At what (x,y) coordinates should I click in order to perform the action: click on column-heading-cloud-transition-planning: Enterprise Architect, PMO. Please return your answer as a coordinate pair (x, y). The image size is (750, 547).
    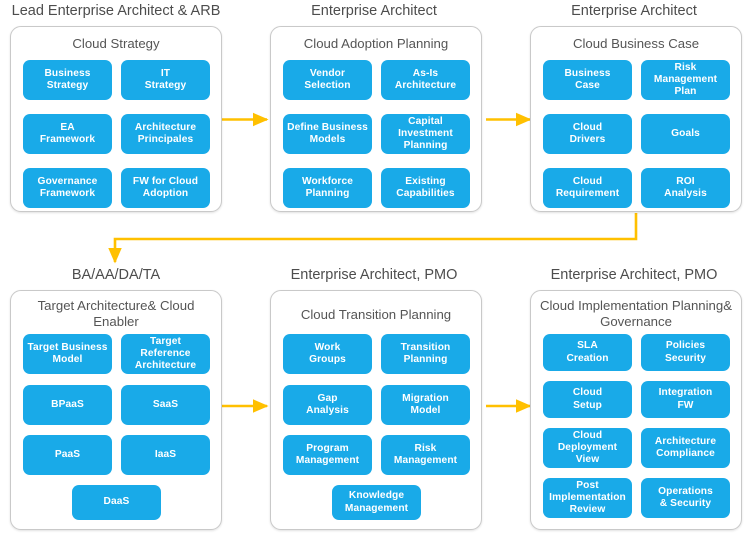
    Looking at the image, I should click on (374, 275).